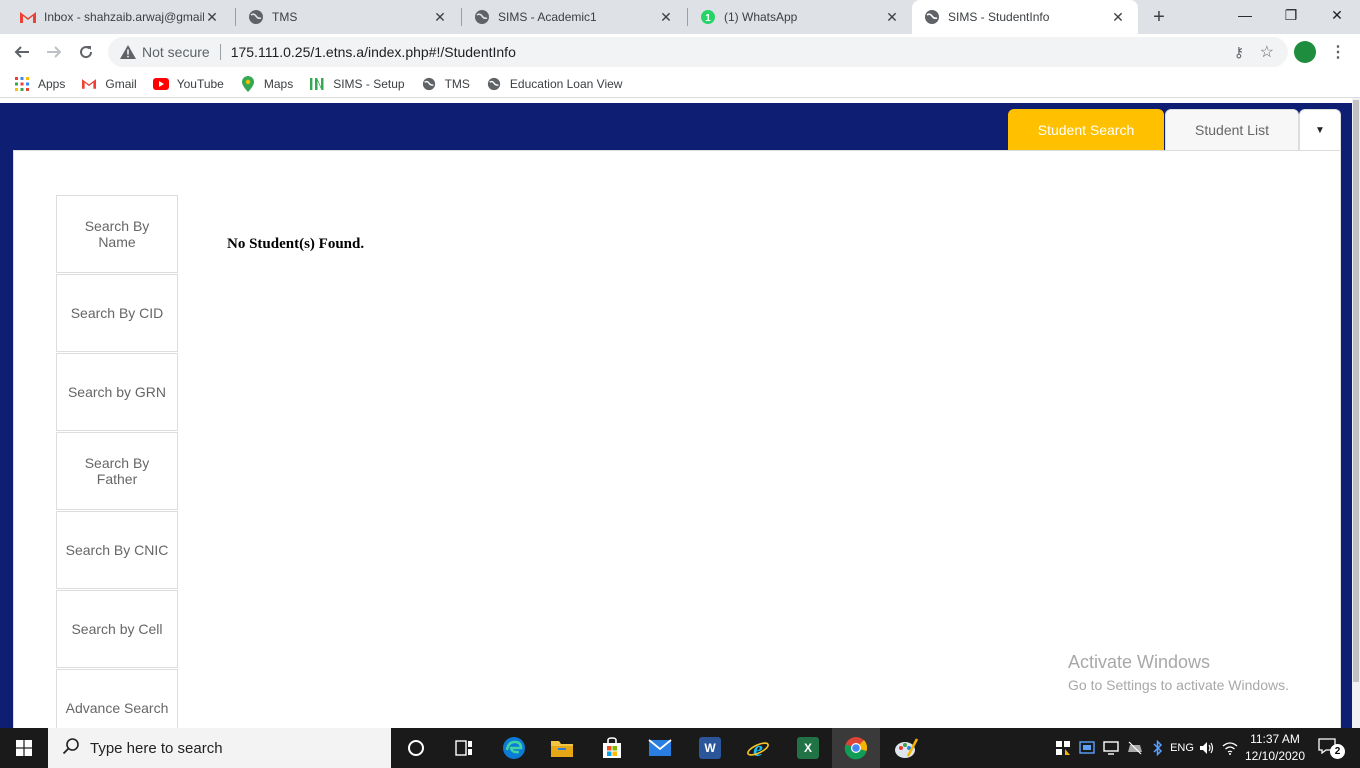 The image size is (1360, 768). Describe the element at coordinates (1267, 52) in the screenshot. I see `star-icon: ☆` at that location.